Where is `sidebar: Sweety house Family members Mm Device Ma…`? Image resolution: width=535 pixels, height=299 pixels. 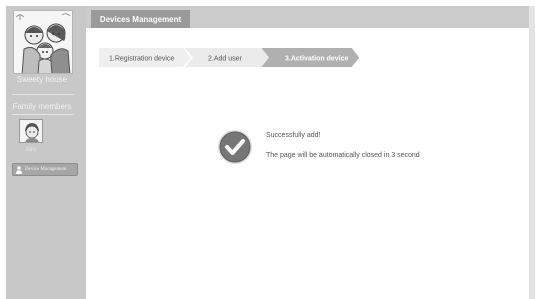
sidebar: Sweety house Family members Mm Device Ma… is located at coordinates (46, 152).